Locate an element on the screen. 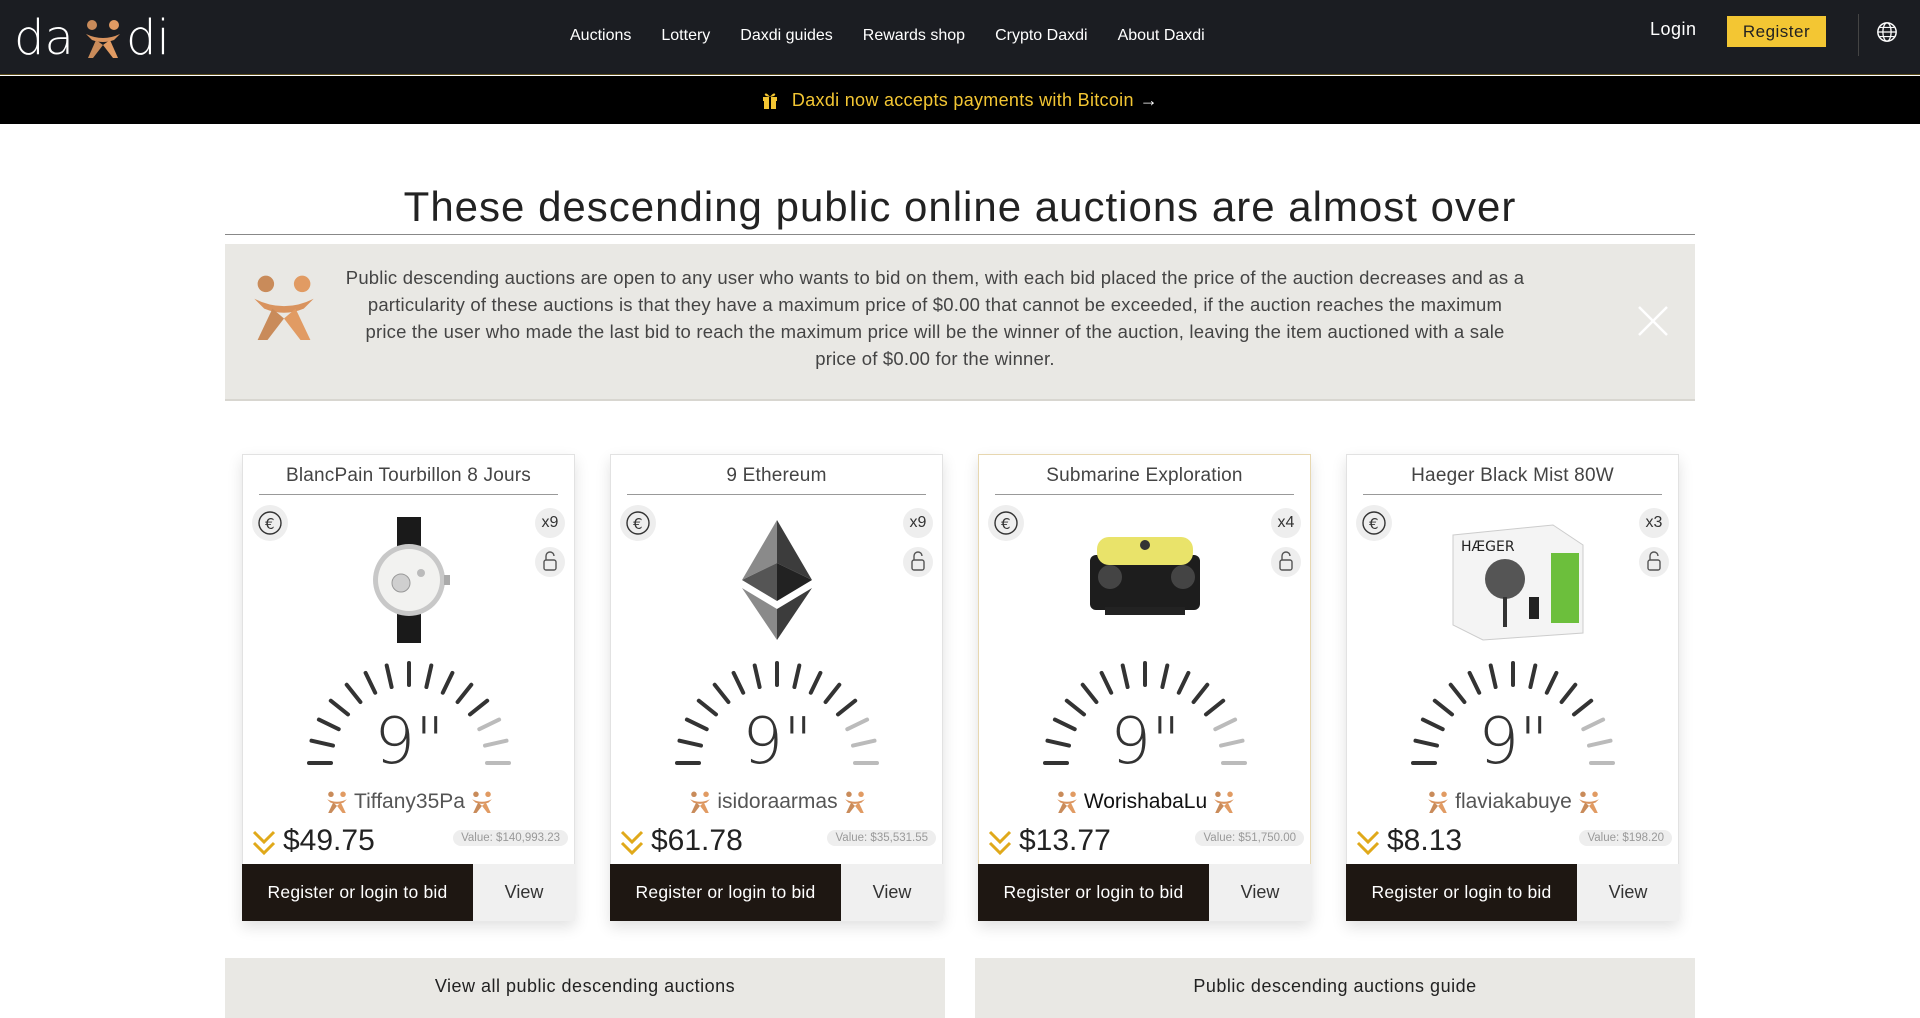 This screenshot has width=1920, height=1018. last-bidder: WorishabaLu is located at coordinates (1145, 802).